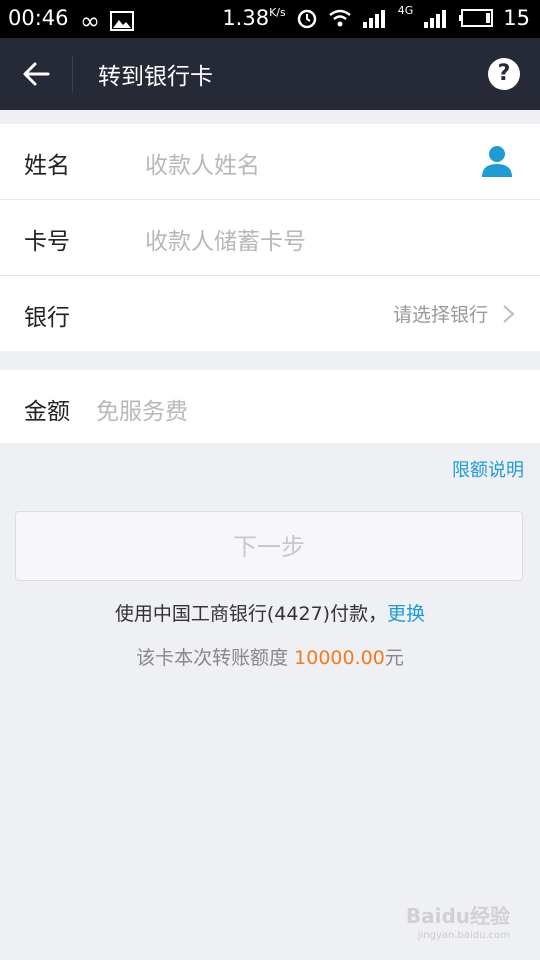 This screenshot has height=960, width=540. I want to click on battery-icon, so click(476, 18).